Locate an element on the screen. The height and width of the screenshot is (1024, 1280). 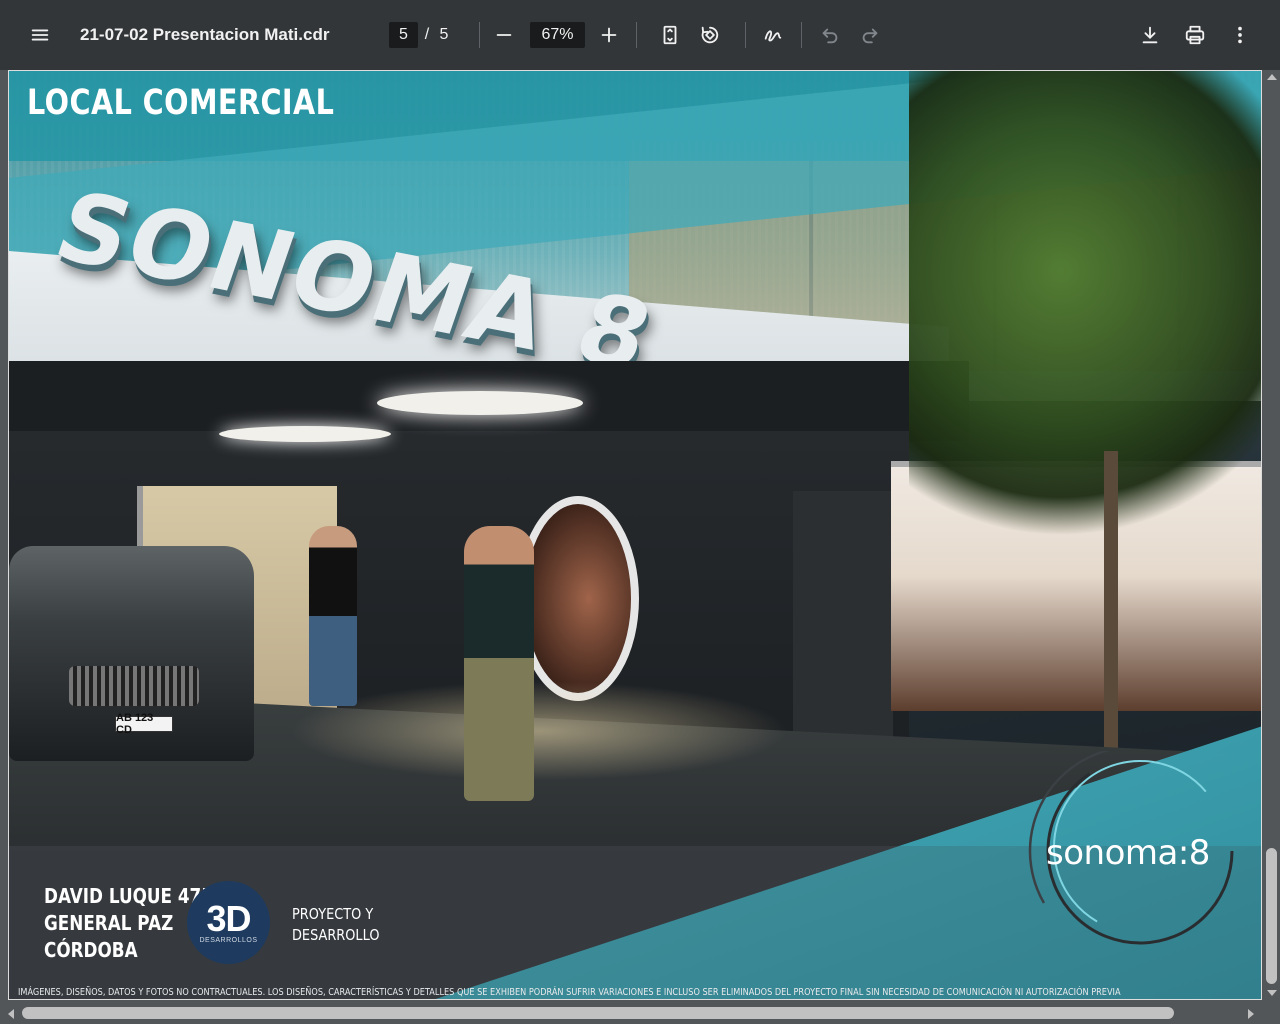
page-total: 5 is located at coordinates (444, 34).